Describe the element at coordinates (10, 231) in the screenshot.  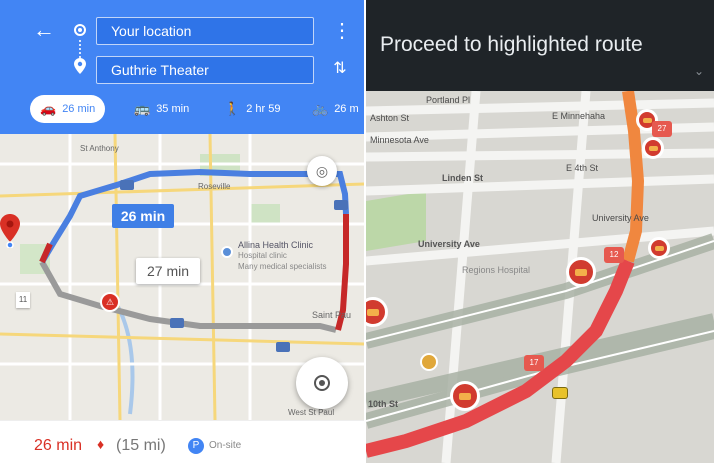
I see `start-location-pin-icon` at that location.